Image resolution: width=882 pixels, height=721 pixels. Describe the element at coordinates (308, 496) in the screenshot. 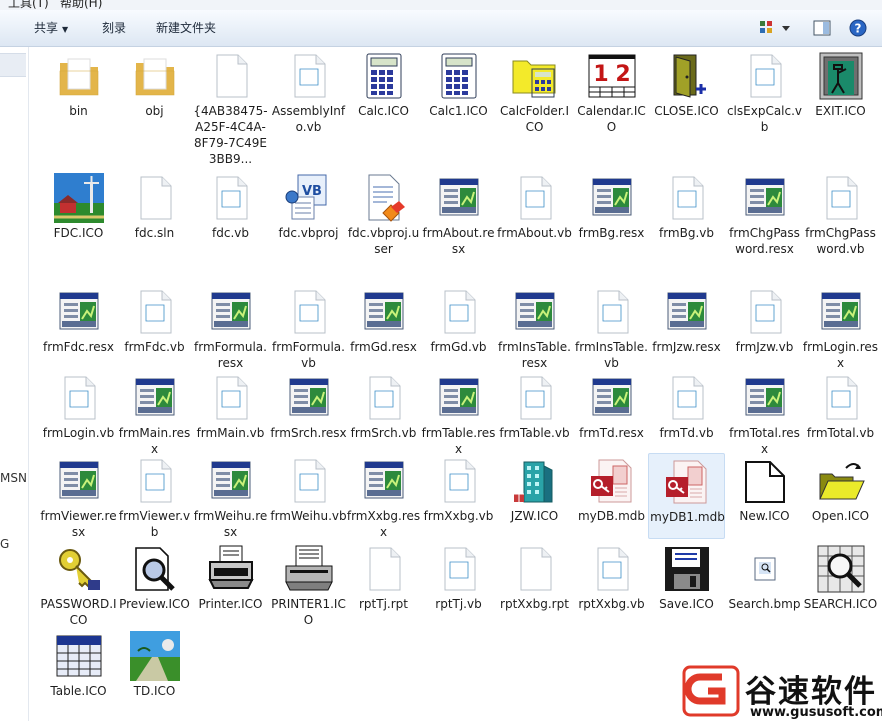

I see `file-item: frmWeihu.vb` at that location.